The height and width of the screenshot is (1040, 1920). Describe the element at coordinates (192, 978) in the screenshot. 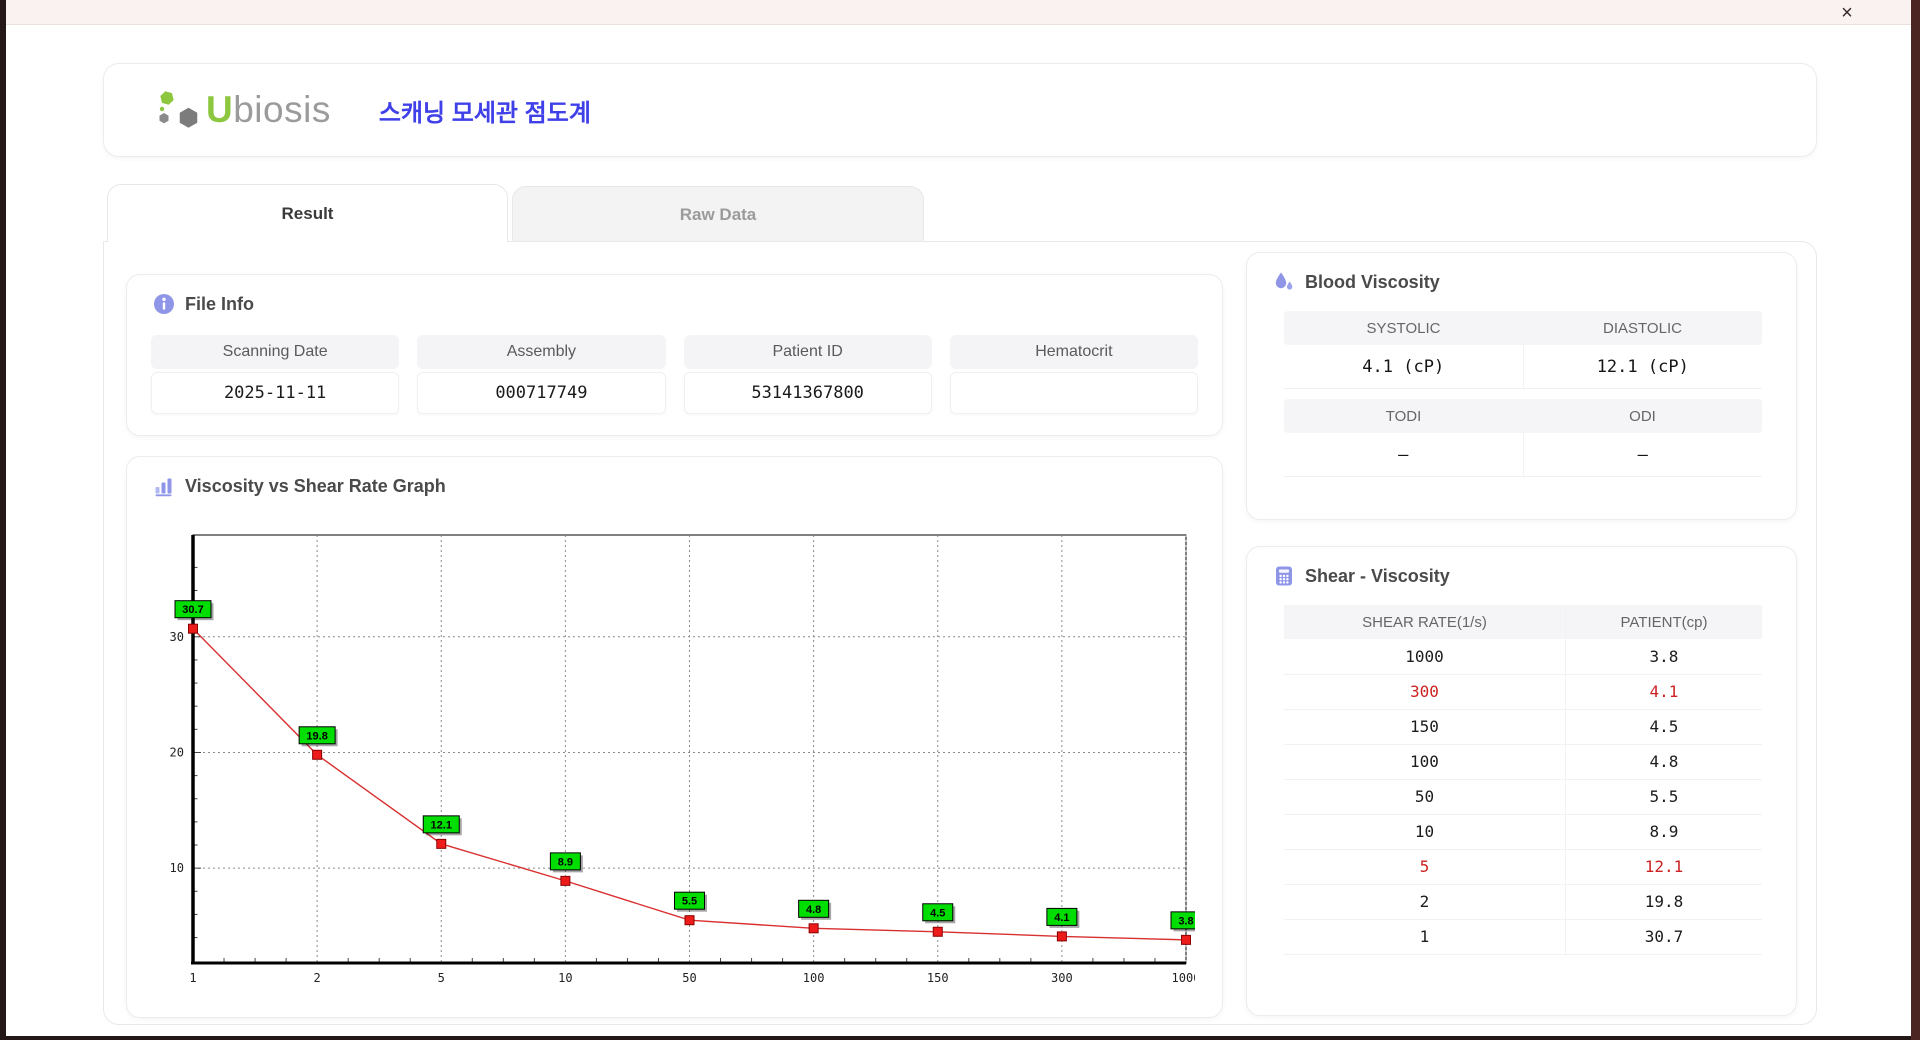

I see `svg-text: 1` at that location.